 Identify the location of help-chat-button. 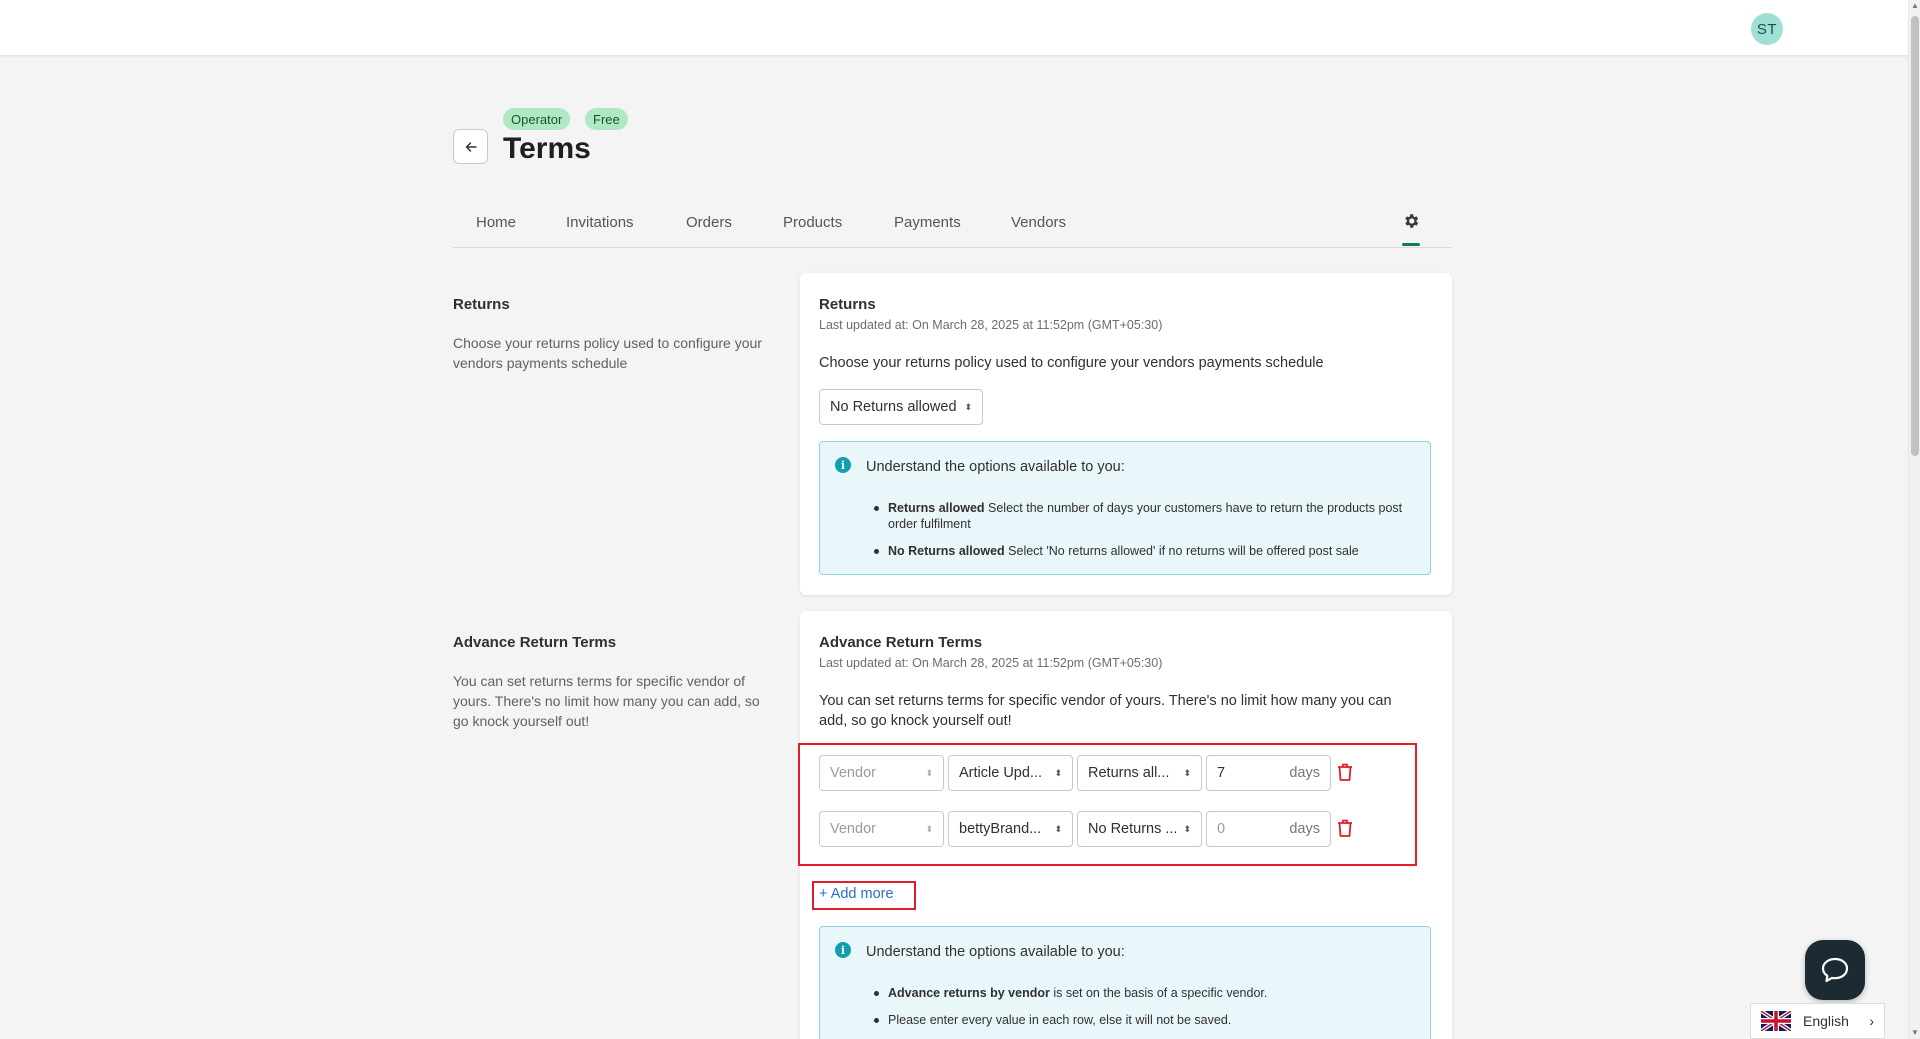
(1835, 970).